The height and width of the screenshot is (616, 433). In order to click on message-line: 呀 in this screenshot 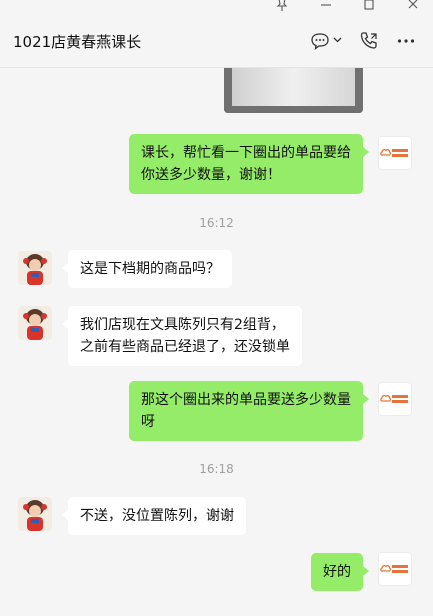, I will do `click(148, 422)`.